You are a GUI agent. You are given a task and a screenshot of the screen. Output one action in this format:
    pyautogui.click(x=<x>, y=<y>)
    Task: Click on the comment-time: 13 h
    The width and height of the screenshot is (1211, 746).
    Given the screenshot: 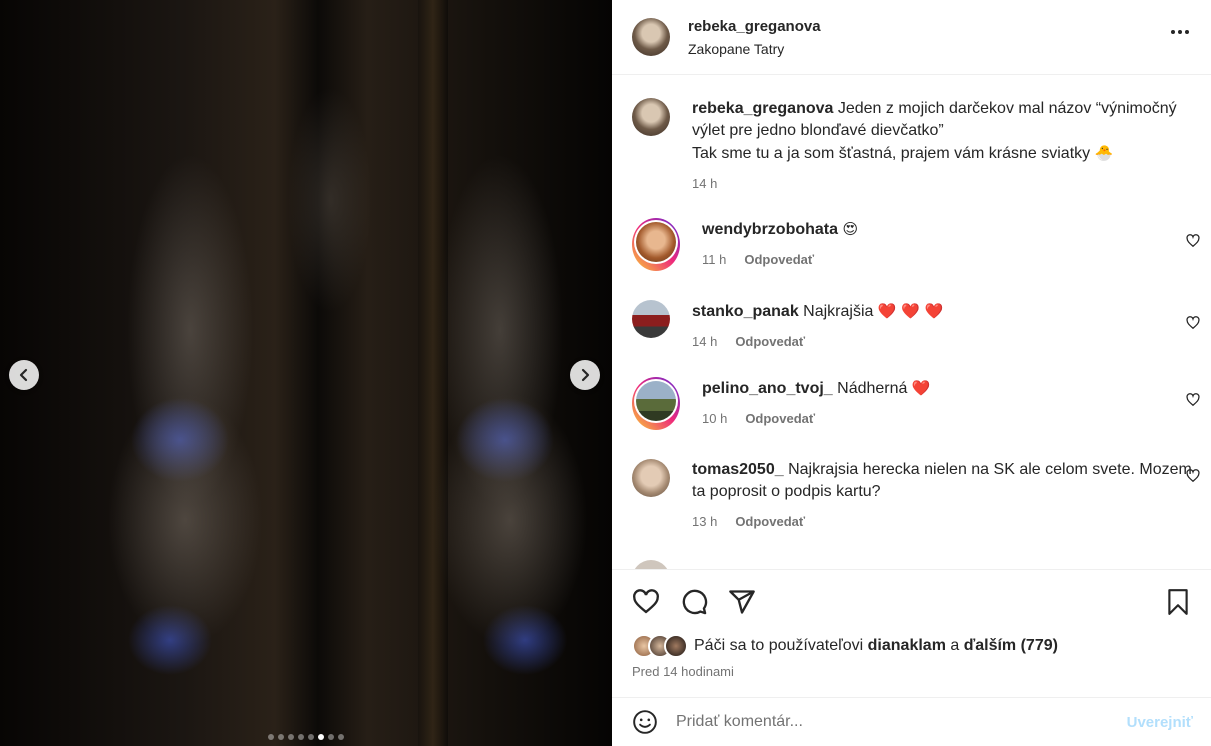 What is the action you would take?
    pyautogui.click(x=704, y=522)
    